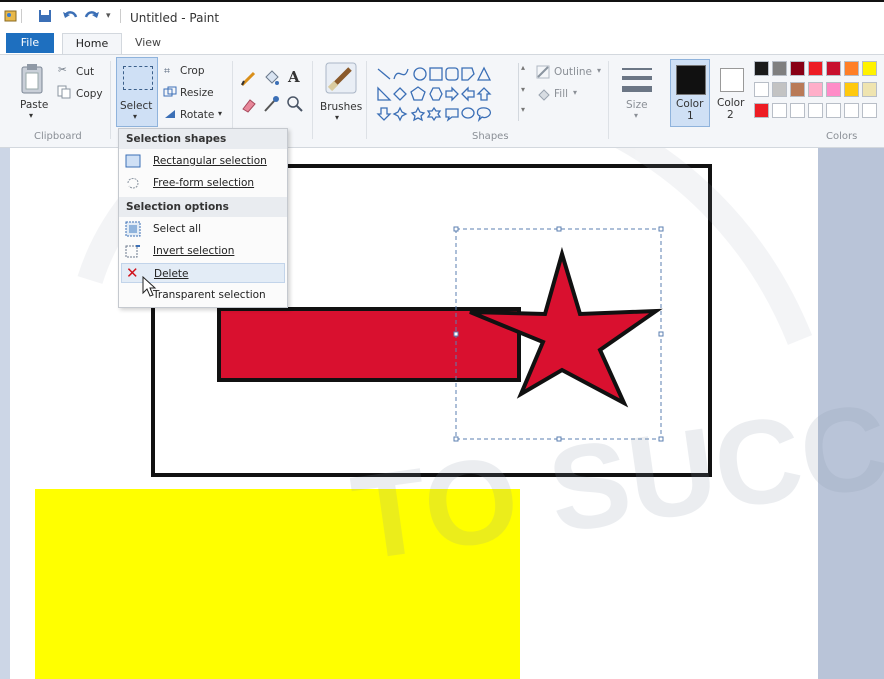  What do you see at coordinates (523, 109) in the screenshot?
I see `expand-gallery-icon: ▾` at bounding box center [523, 109].